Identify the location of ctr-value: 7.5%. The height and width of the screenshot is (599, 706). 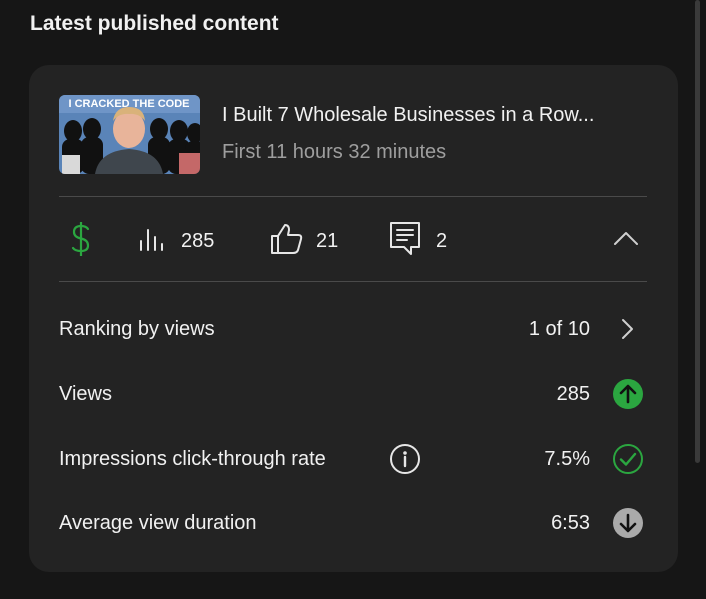
(567, 458).